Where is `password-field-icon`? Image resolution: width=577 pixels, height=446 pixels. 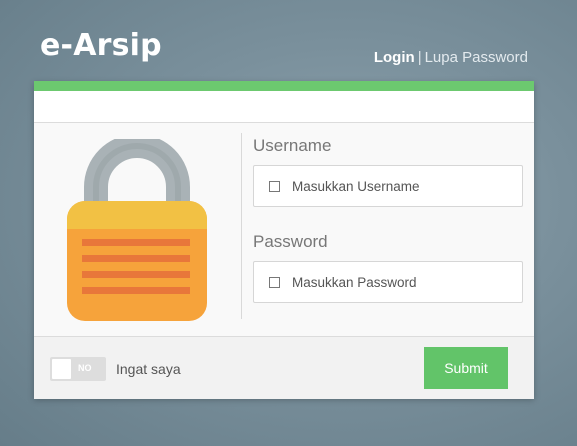 password-field-icon is located at coordinates (274, 282).